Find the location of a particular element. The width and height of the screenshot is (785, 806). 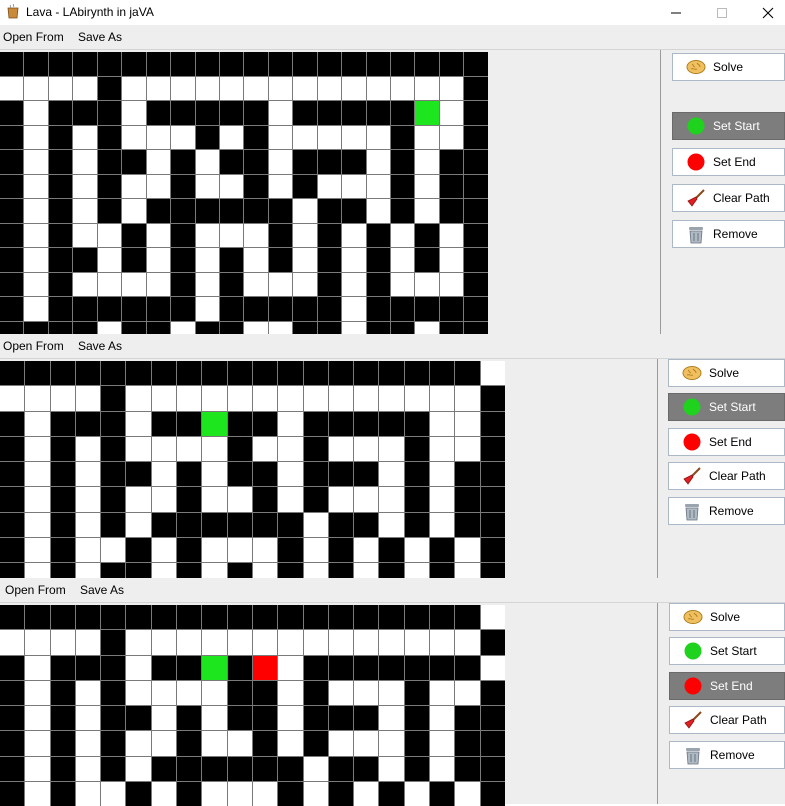

minimize-button is located at coordinates (676, 12).